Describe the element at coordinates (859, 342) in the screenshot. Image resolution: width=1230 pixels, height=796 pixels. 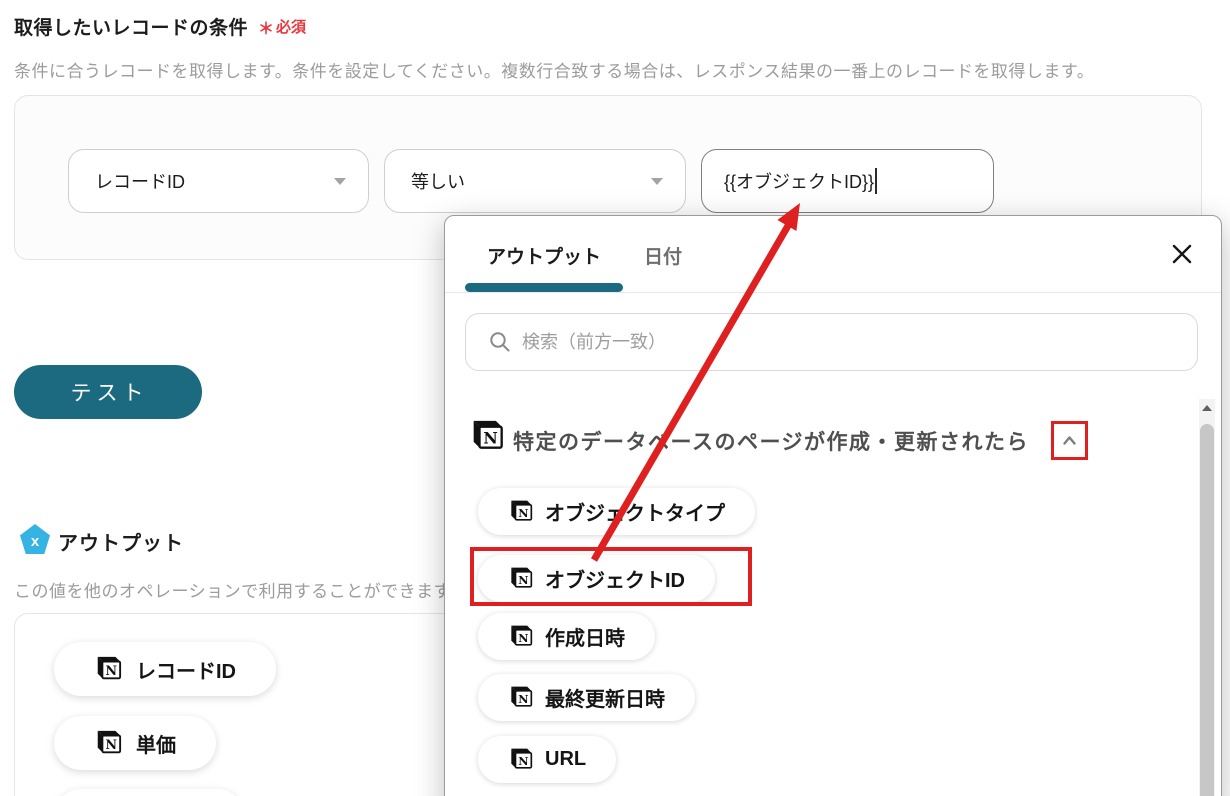
I see `search-input` at that location.